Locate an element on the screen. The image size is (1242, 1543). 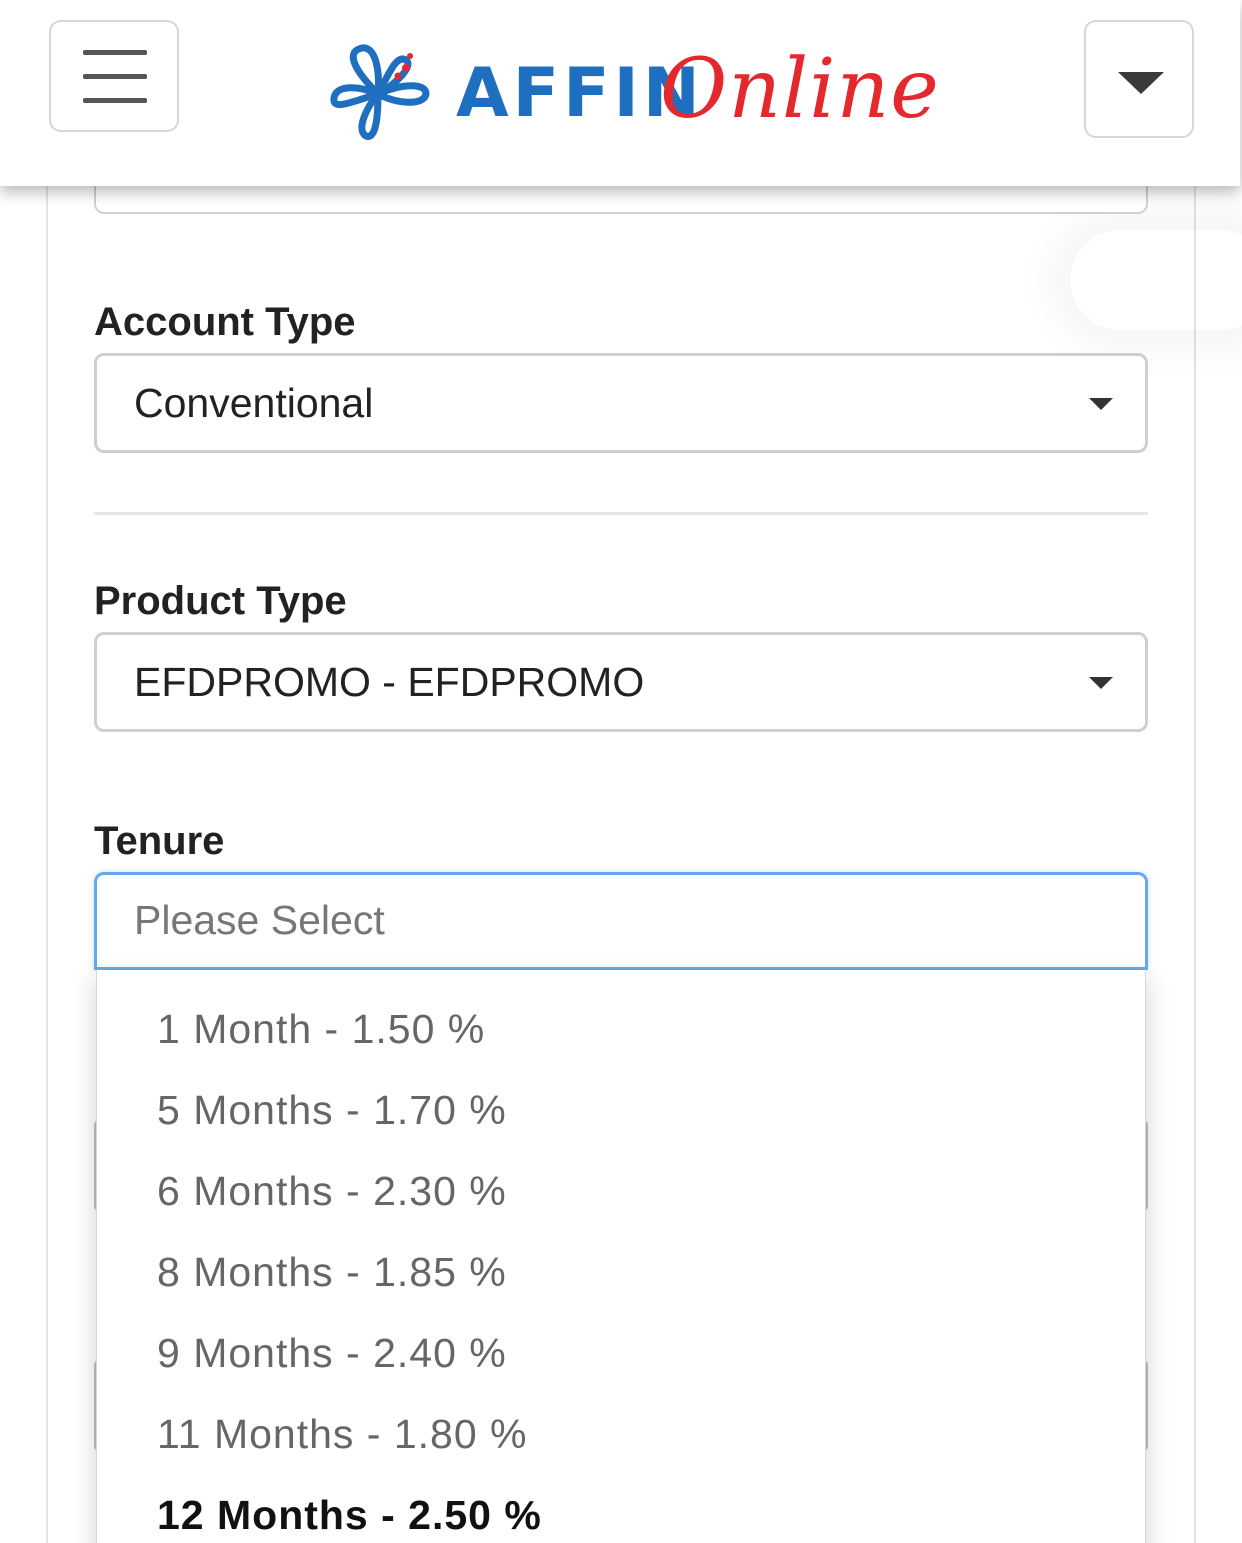
tenure-option: 11 Months - 1.80 % is located at coordinates (342, 1434).